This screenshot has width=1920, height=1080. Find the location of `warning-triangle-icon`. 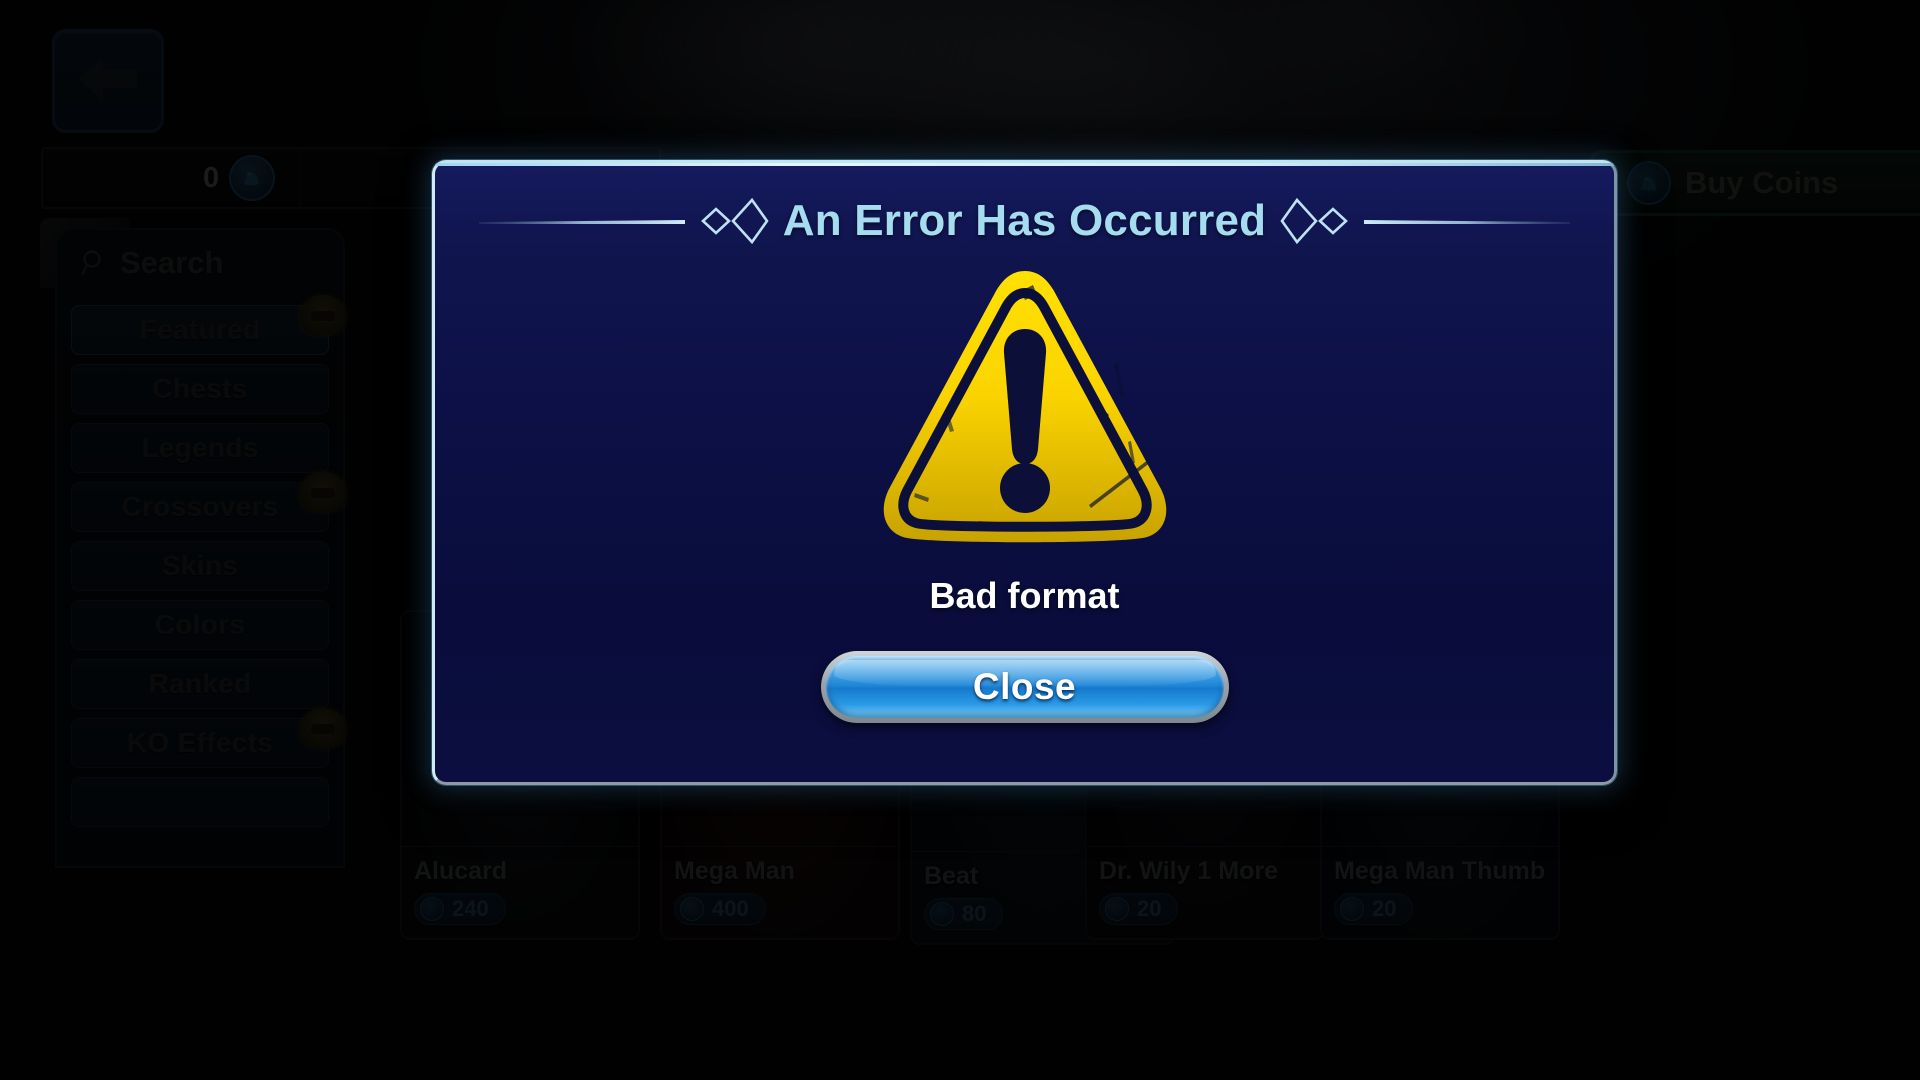

warning-triangle-icon is located at coordinates (1025, 411).